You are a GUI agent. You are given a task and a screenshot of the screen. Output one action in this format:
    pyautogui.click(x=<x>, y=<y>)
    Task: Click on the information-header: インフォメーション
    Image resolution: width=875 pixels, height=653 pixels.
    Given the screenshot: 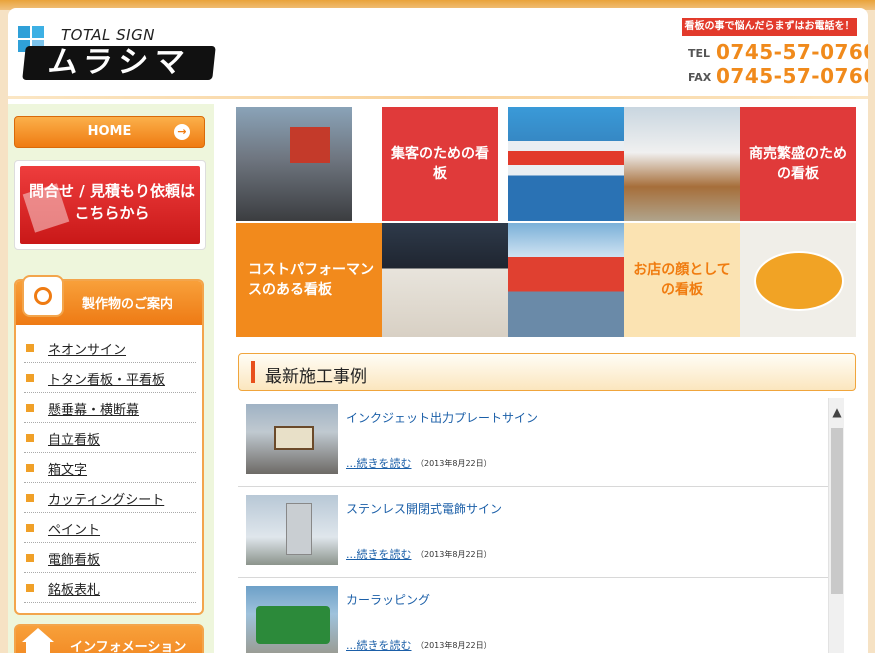 What is the action you would take?
    pyautogui.click(x=109, y=638)
    